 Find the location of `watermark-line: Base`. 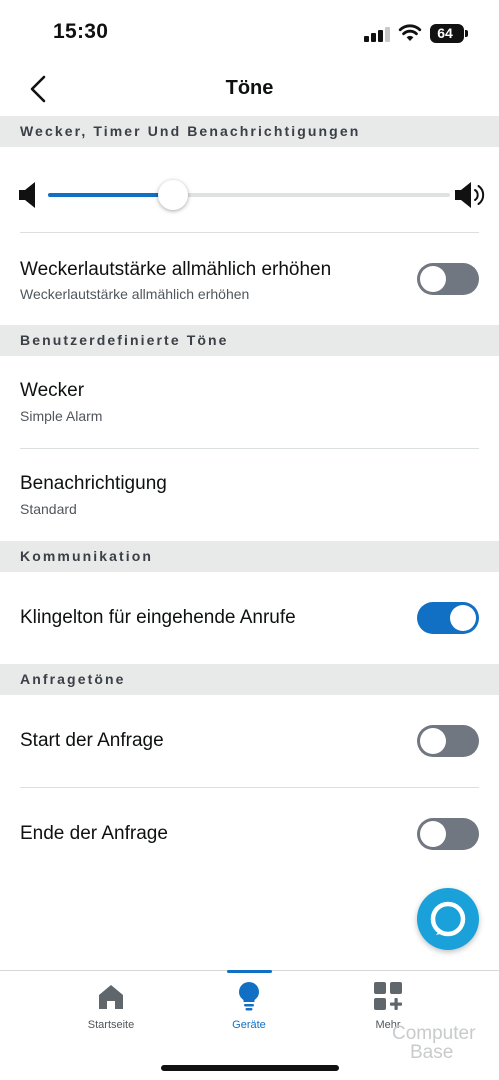

watermark-line: Base is located at coordinates (432, 1052).